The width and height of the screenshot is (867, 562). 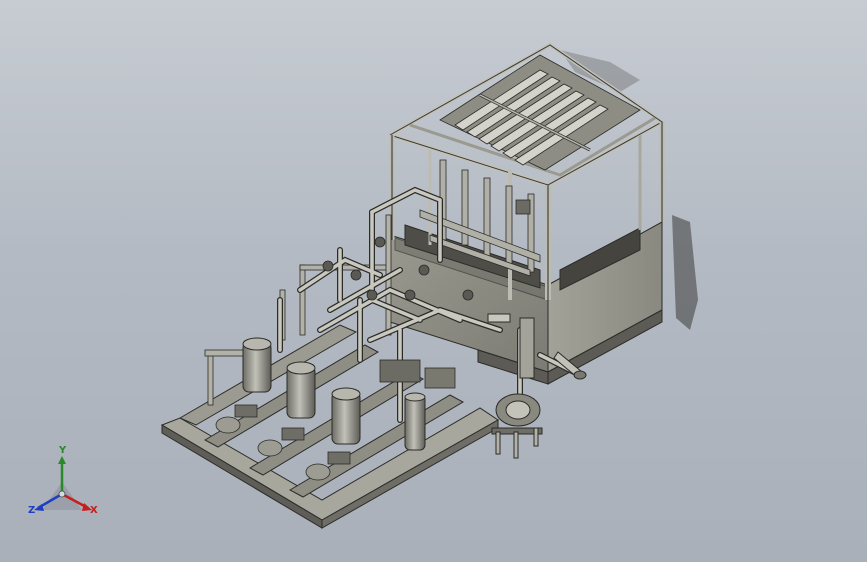 I want to click on view-orientation-triad: Y X Z, so click(x=64, y=482).